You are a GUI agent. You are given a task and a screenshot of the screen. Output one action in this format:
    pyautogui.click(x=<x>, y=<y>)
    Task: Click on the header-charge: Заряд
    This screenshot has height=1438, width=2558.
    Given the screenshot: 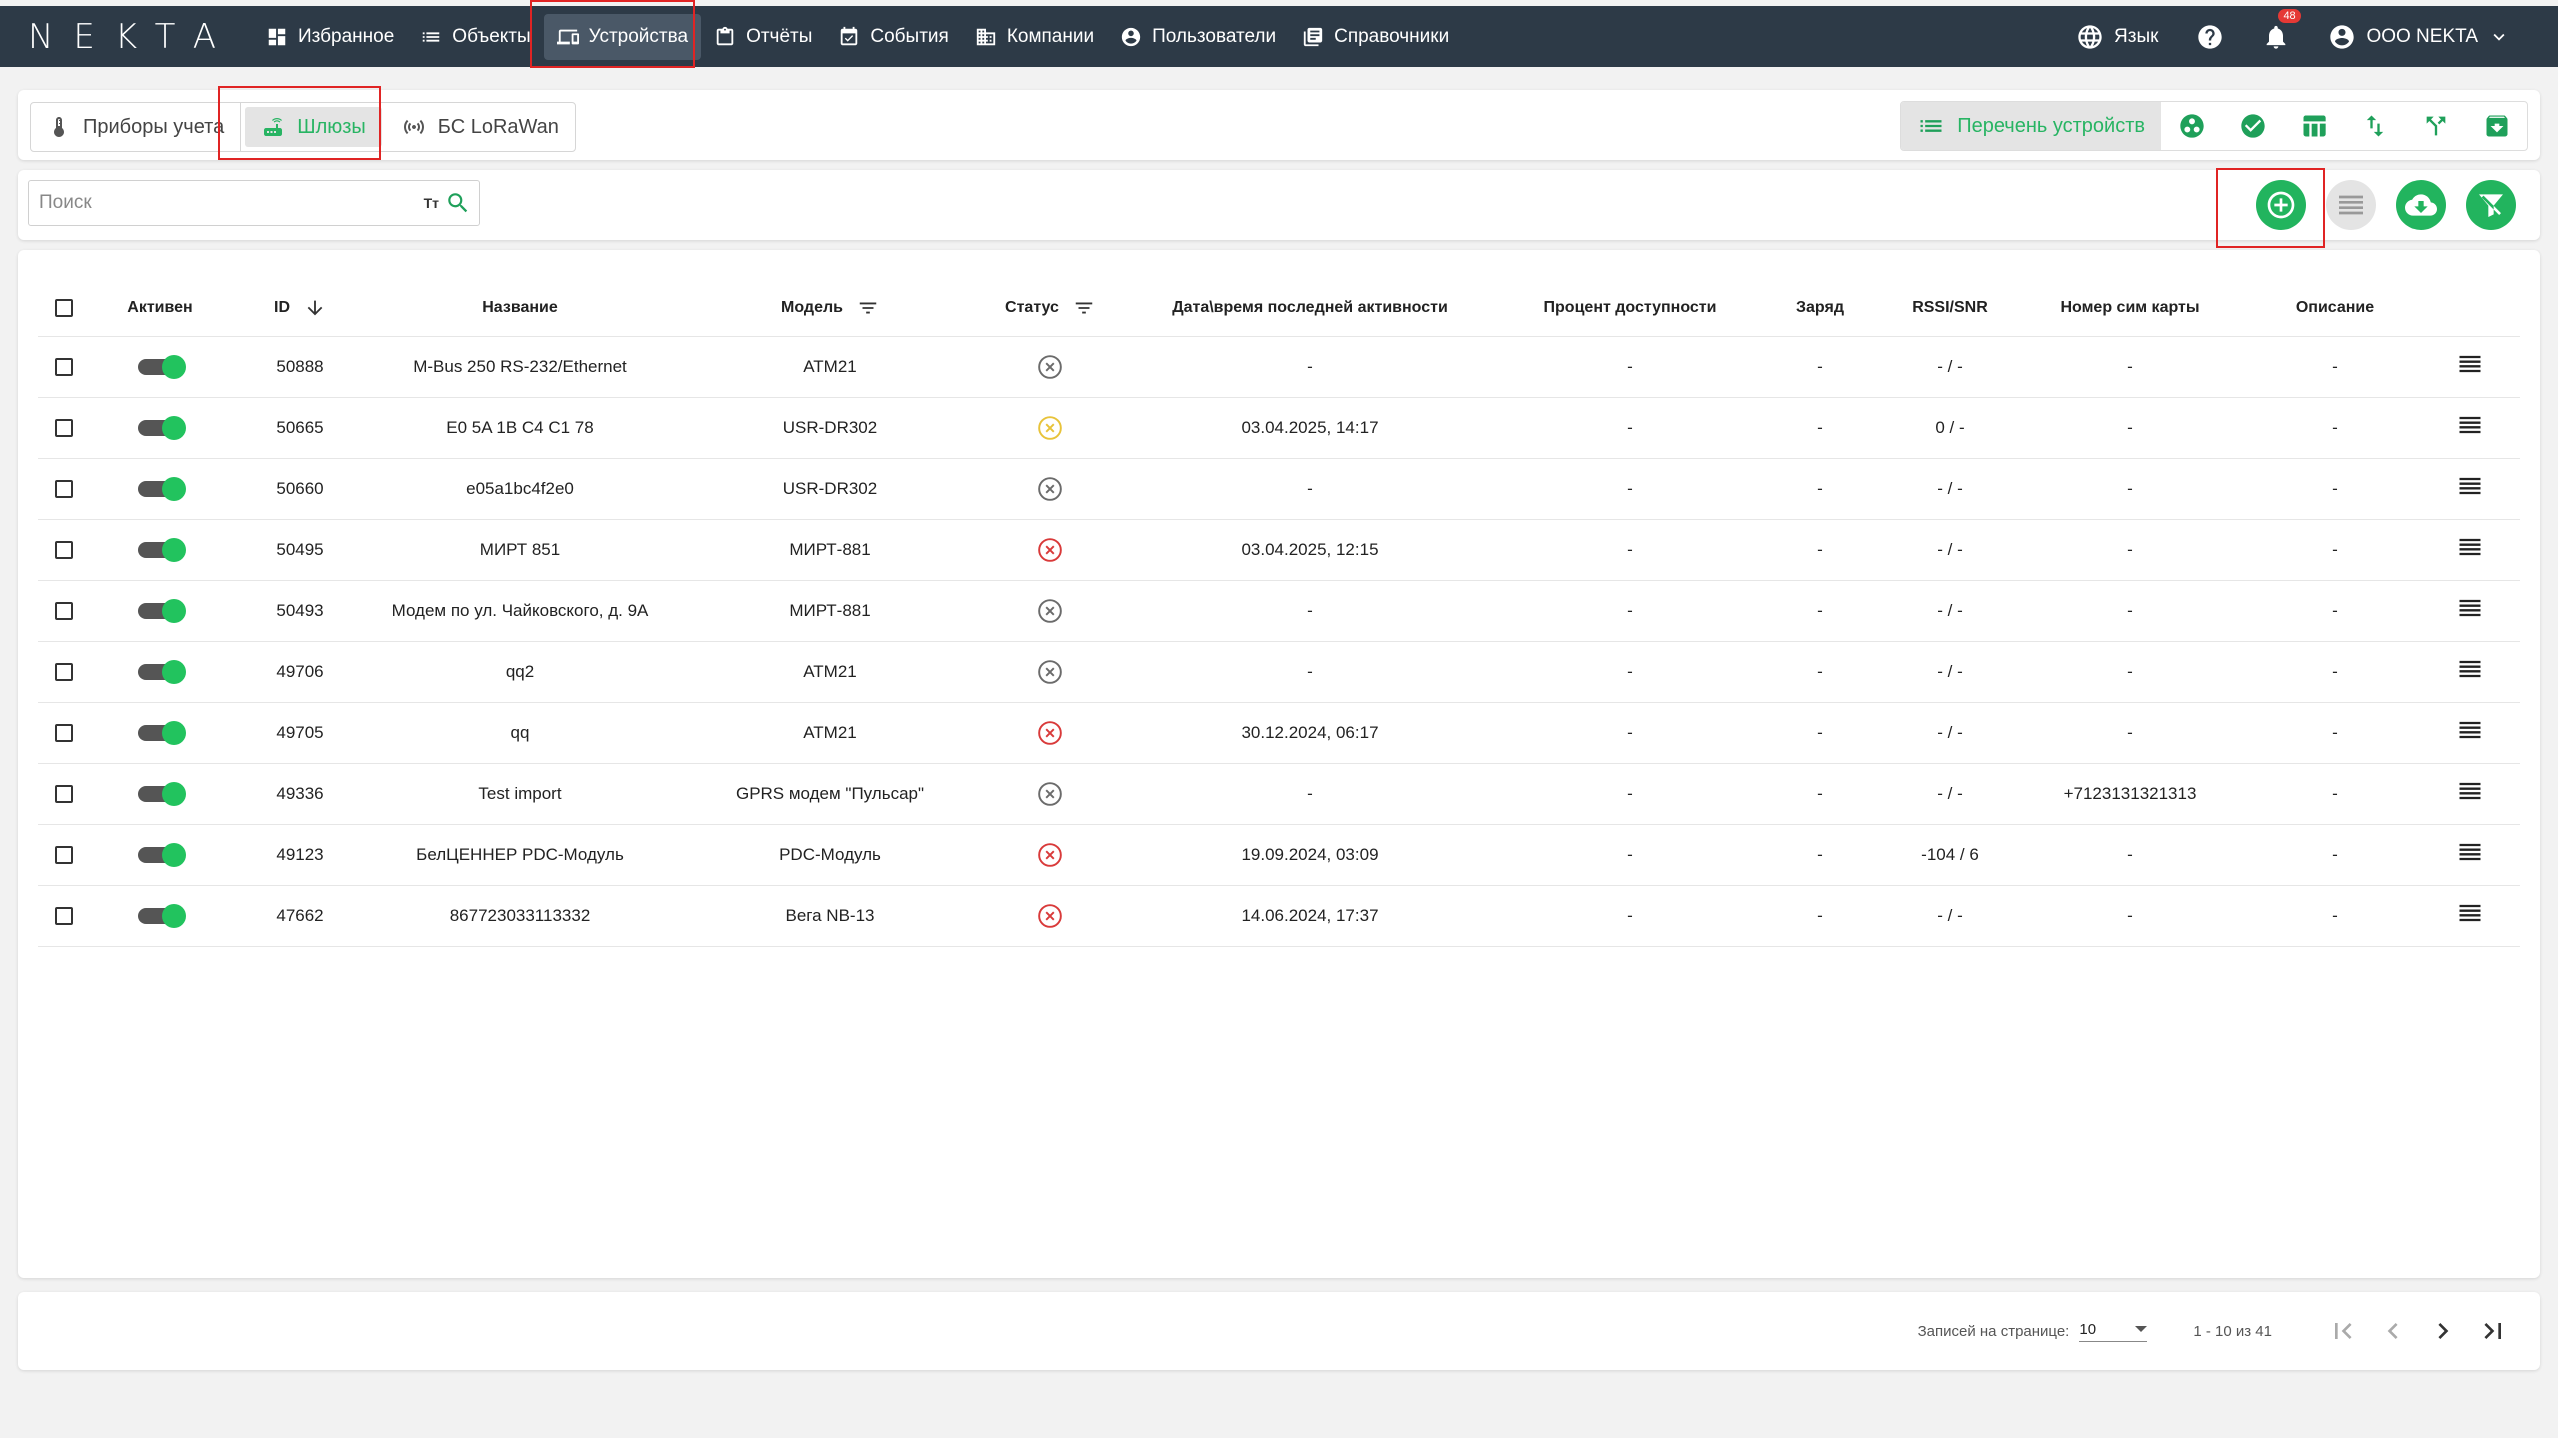 What is the action you would take?
    pyautogui.click(x=1820, y=308)
    